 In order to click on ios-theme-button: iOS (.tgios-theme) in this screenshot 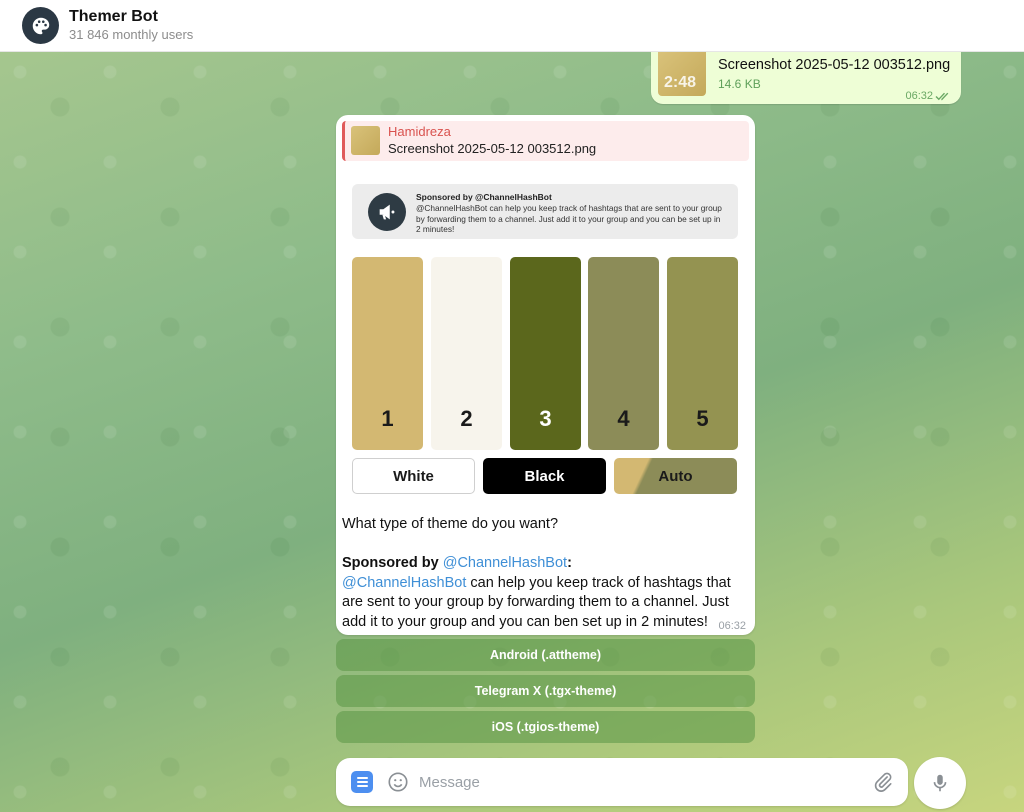, I will do `click(545, 727)`.